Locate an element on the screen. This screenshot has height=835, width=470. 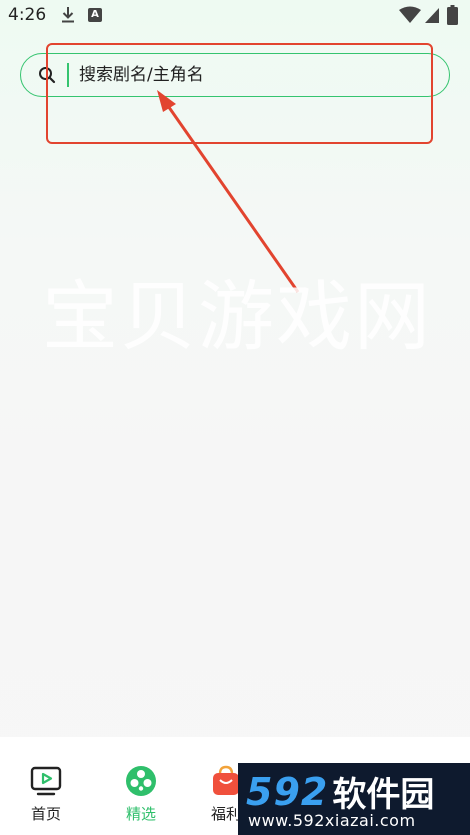
wifi-icon is located at coordinates (410, 14).